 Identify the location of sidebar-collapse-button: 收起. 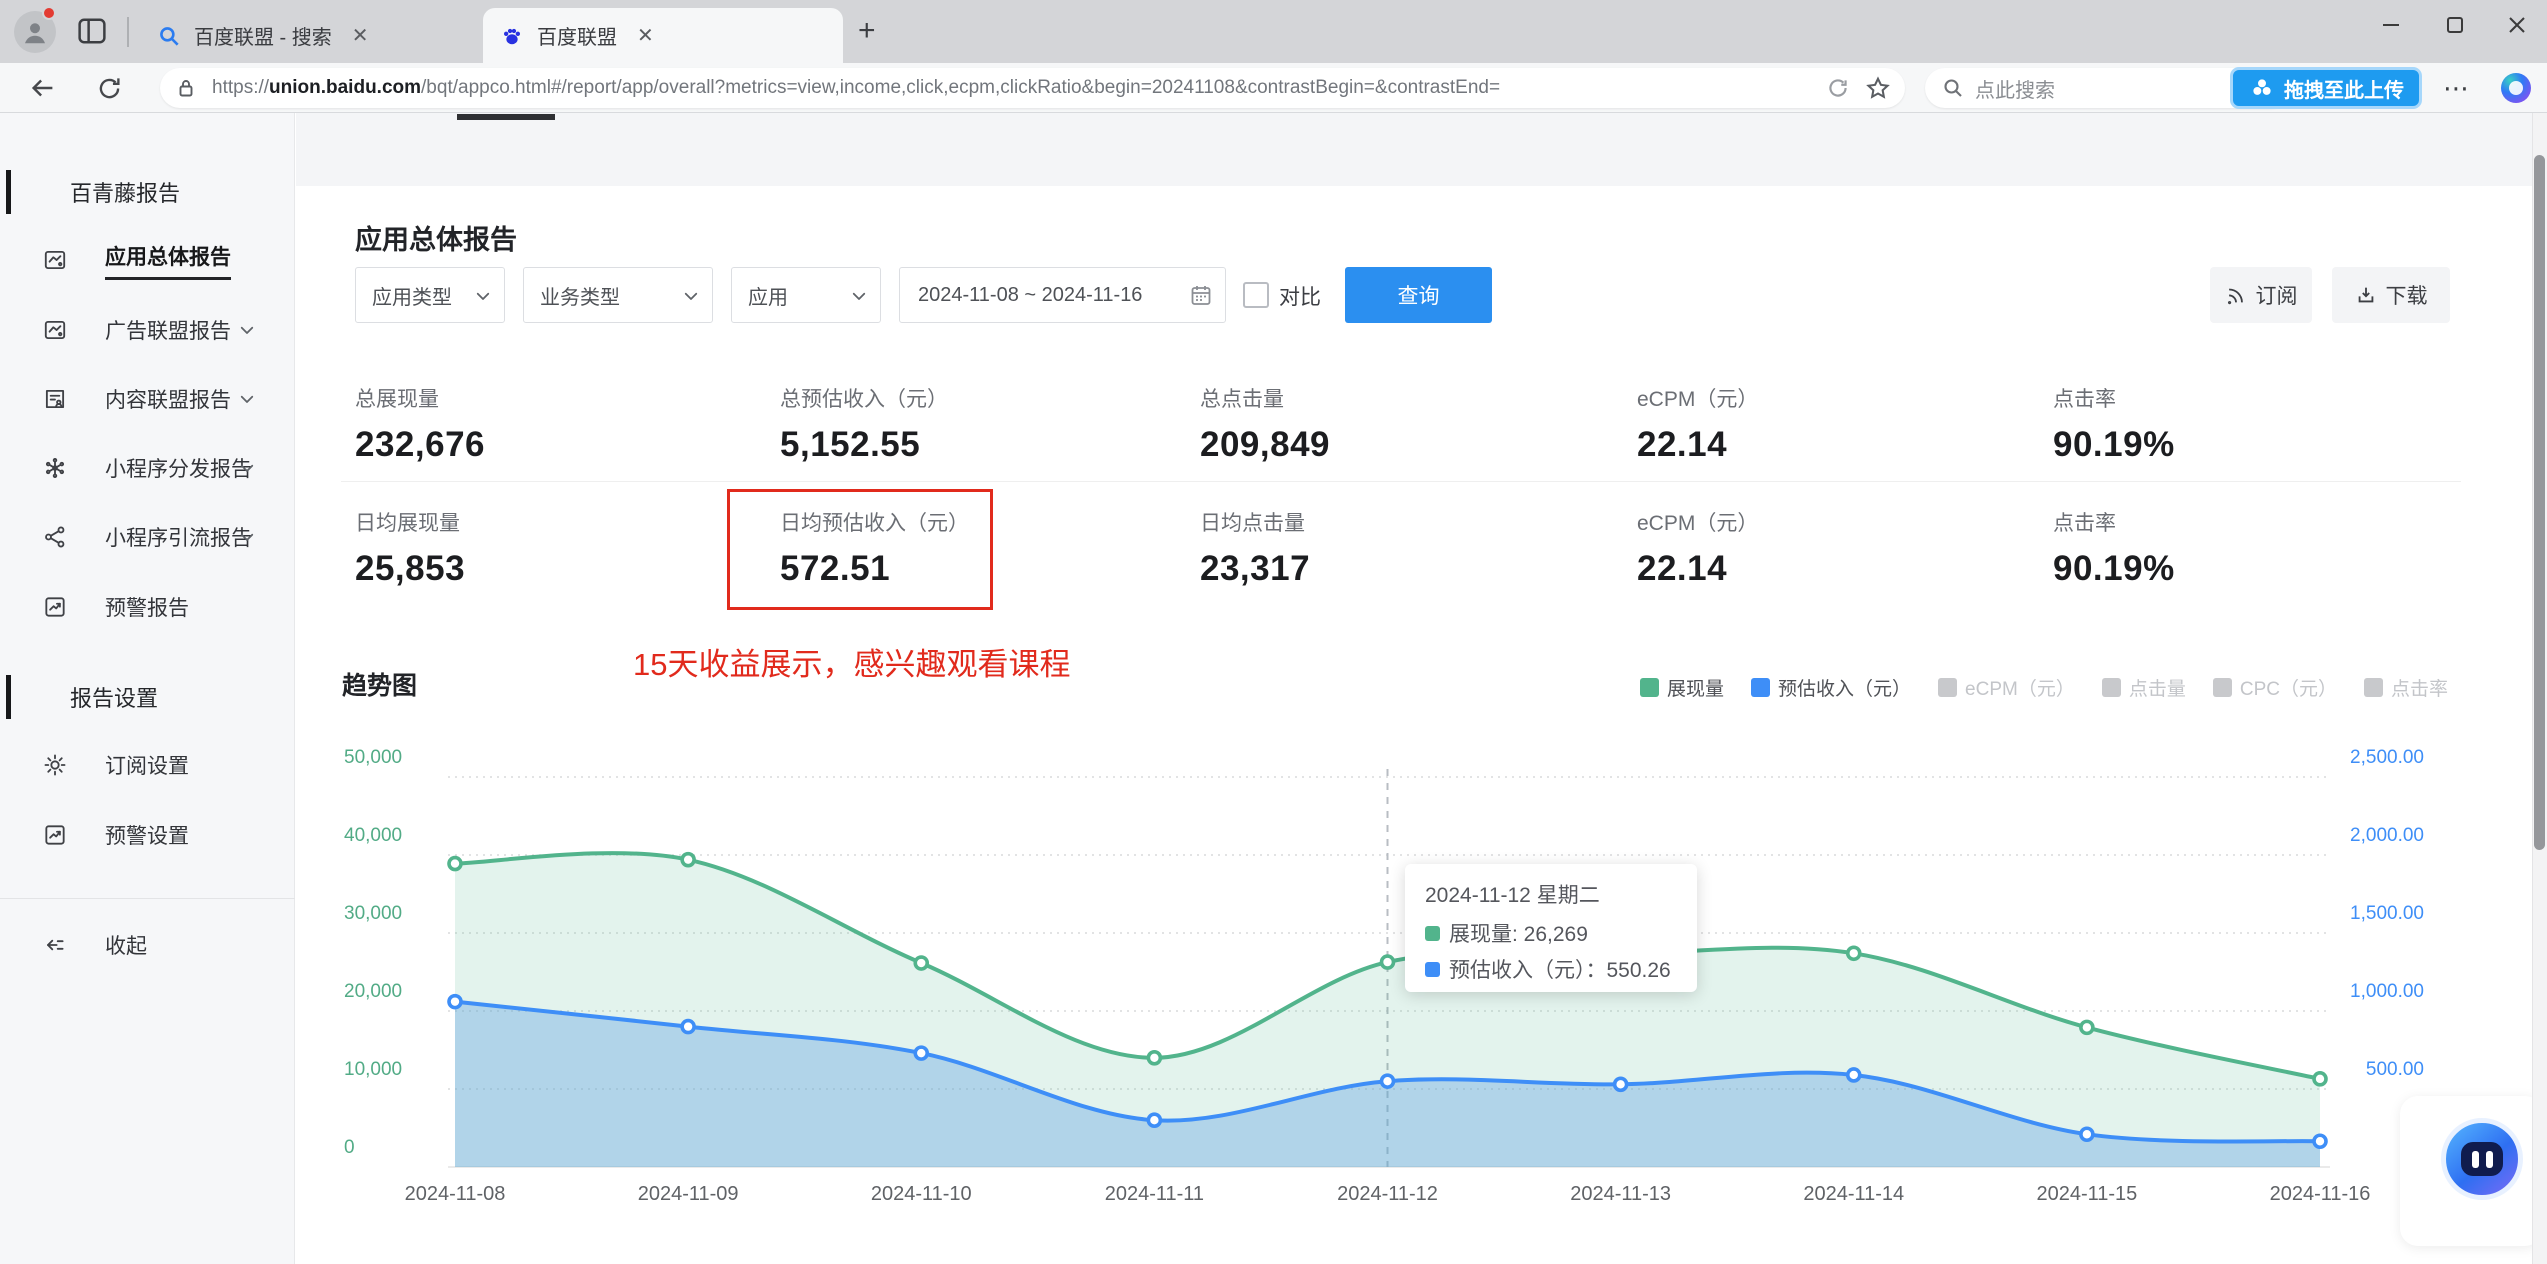
(147, 945).